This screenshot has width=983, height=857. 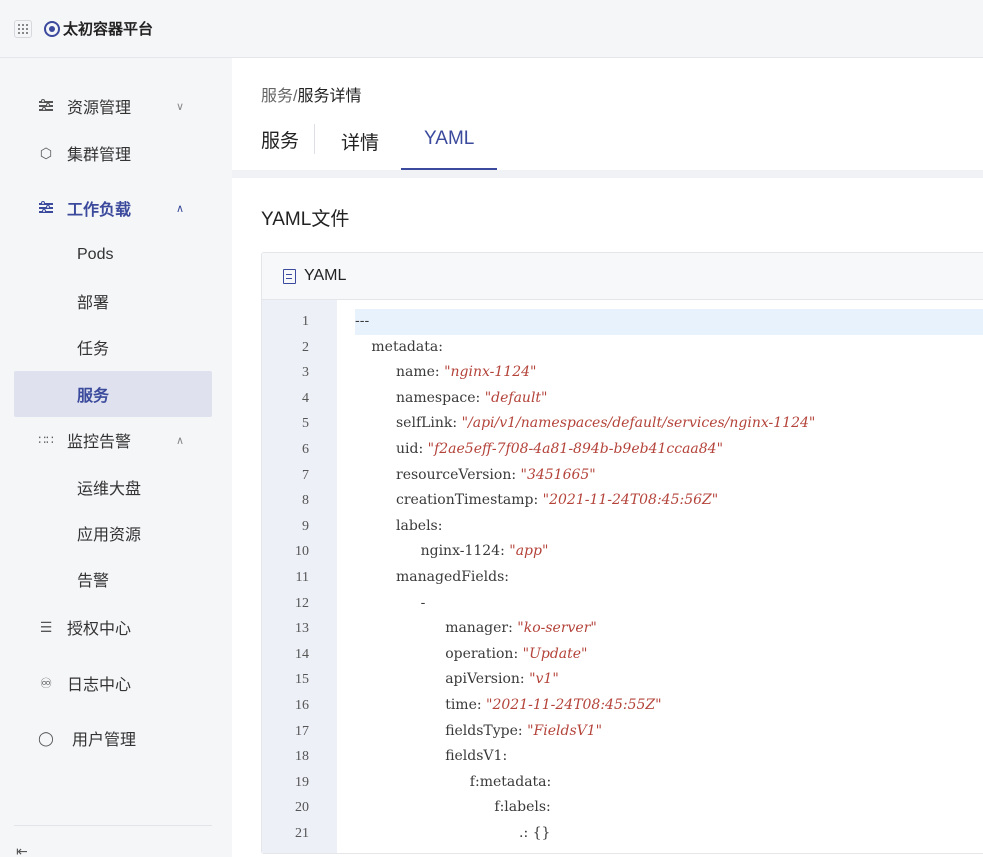 What do you see at coordinates (329, 96) in the screenshot?
I see `breadcrumb-current: 服务详情` at bounding box center [329, 96].